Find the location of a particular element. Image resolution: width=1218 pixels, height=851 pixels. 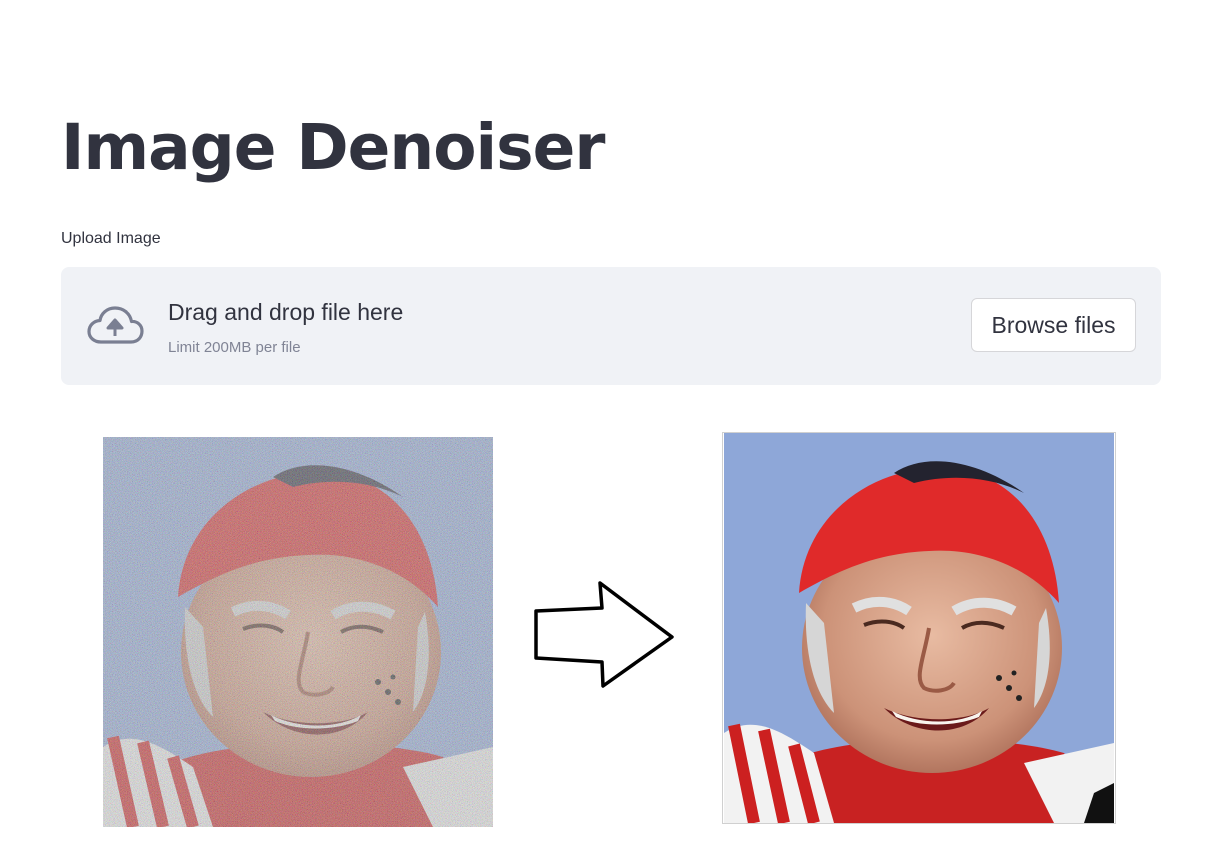

page-title: Image Denoiser is located at coordinates (333, 147).